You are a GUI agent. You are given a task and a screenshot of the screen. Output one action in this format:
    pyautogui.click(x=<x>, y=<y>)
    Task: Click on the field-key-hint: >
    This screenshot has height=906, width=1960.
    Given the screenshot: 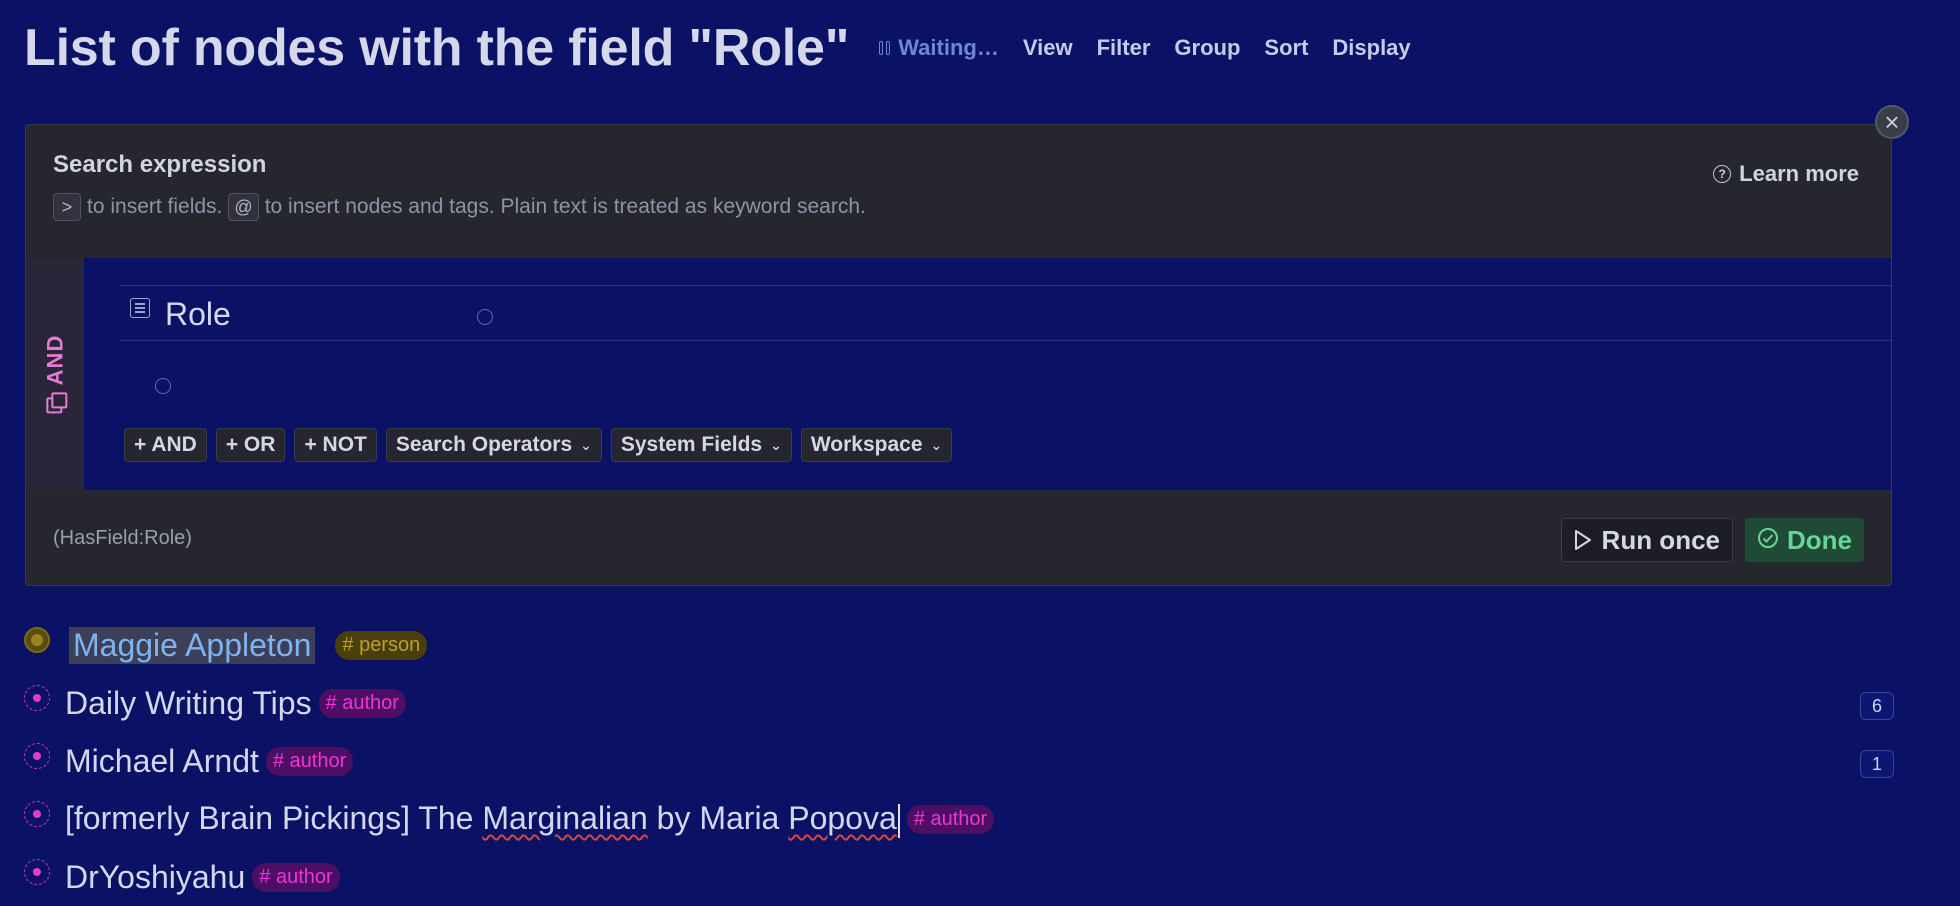 What is the action you would take?
    pyautogui.click(x=67, y=207)
    